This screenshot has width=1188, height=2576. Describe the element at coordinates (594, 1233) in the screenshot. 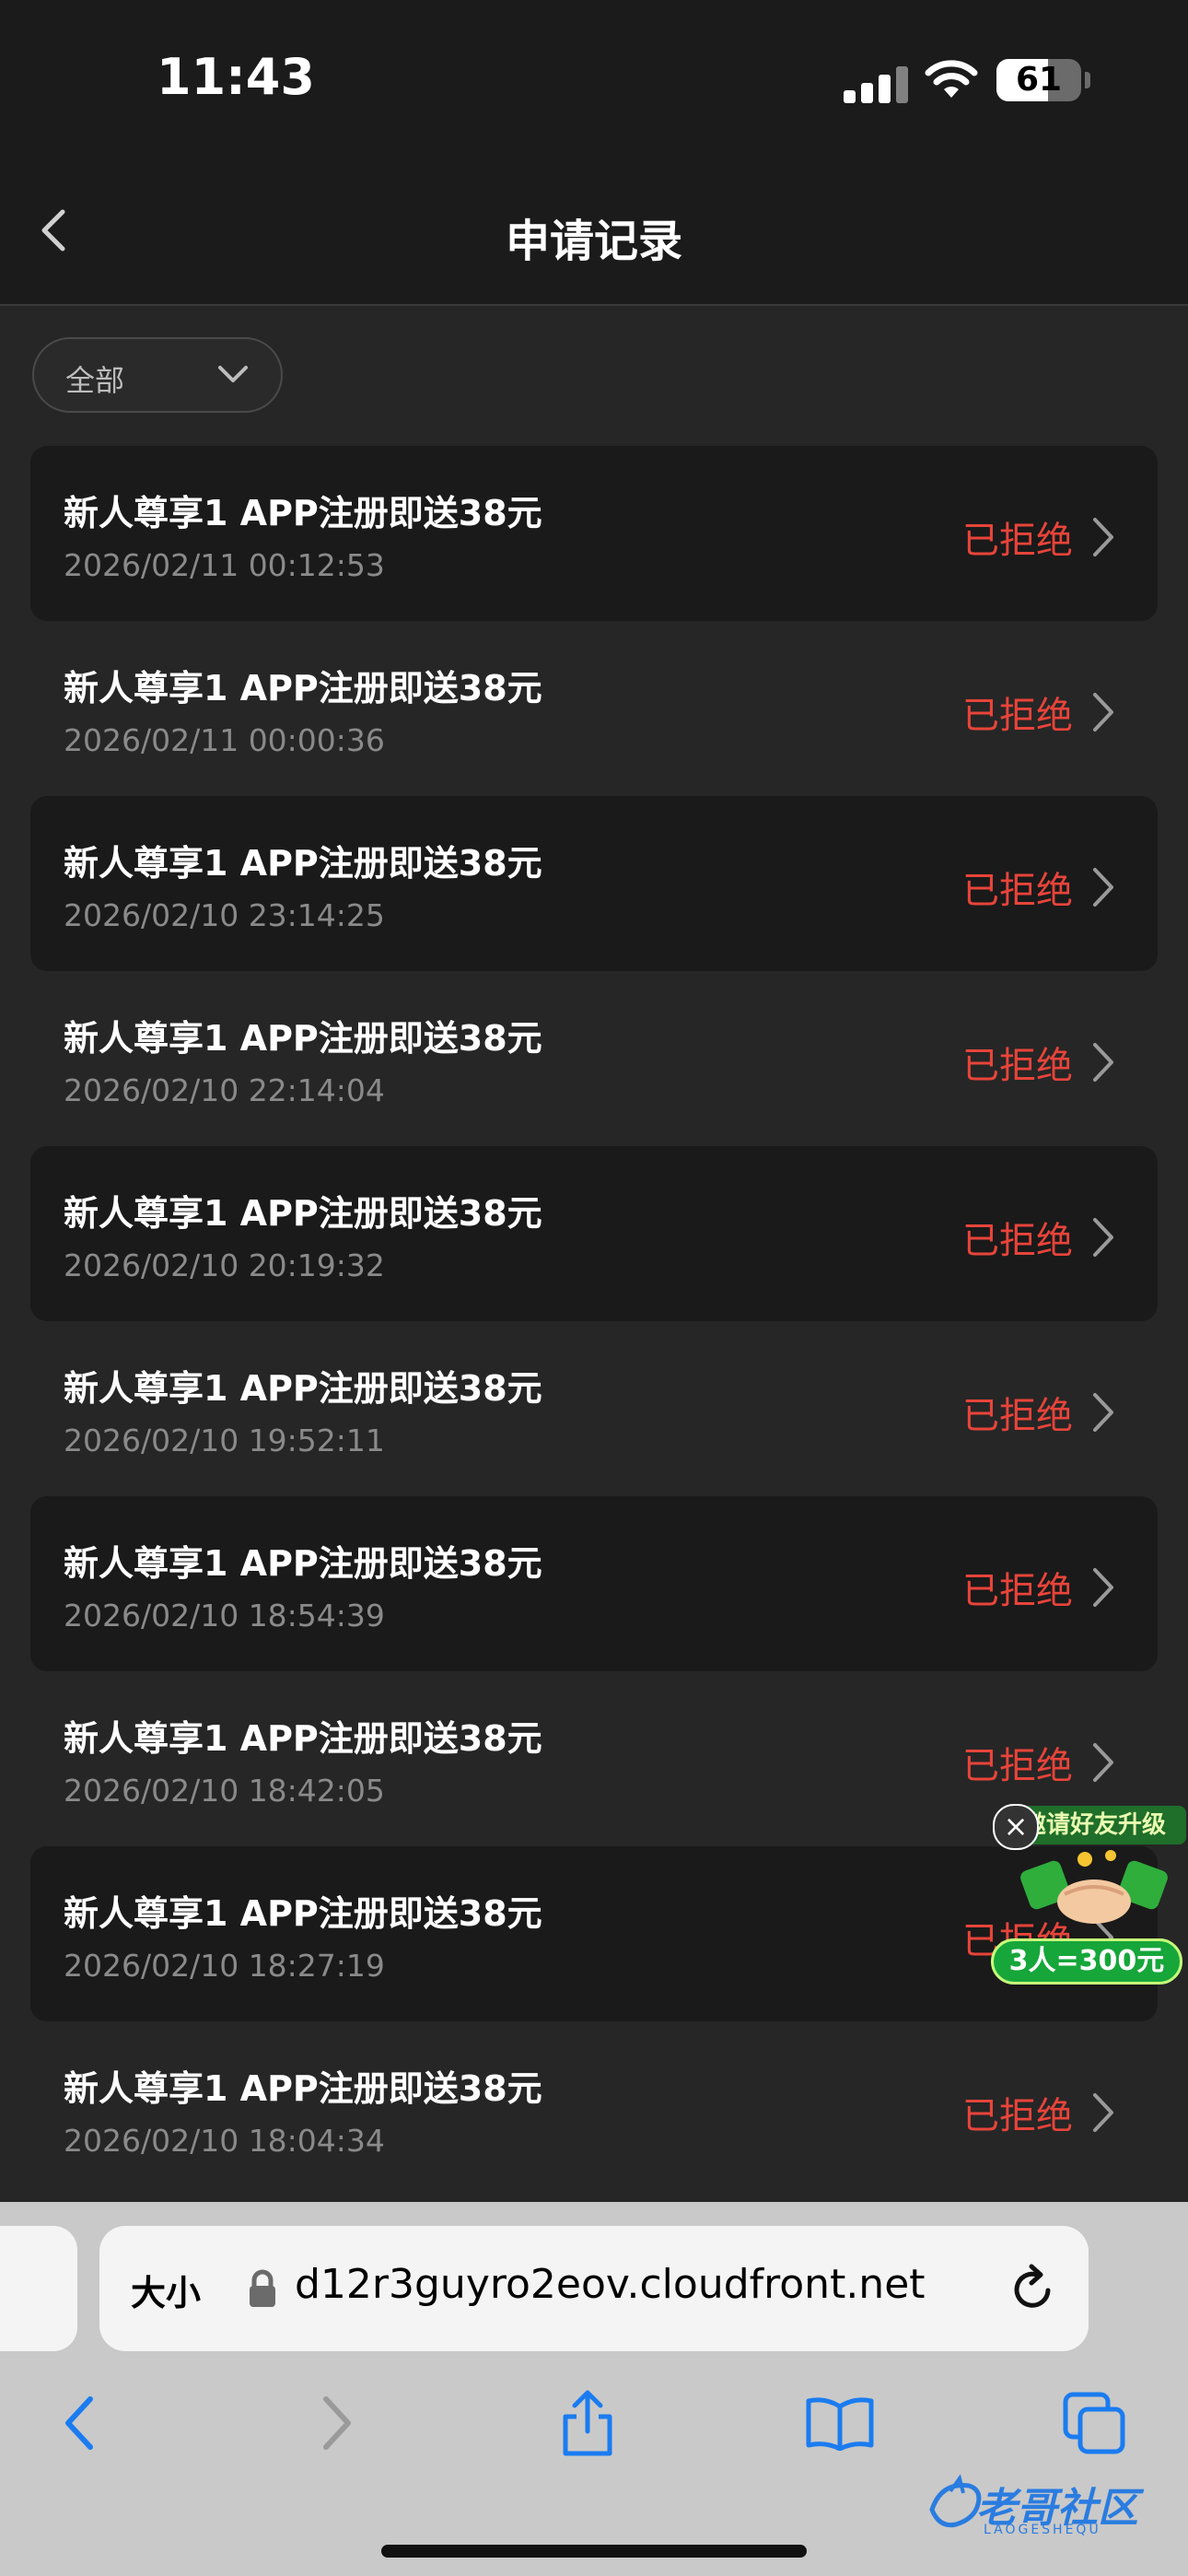

I see `record-row: 新人尊享1 APP注册即送38元 2026/02/10 20:19:32 已拒绝` at that location.